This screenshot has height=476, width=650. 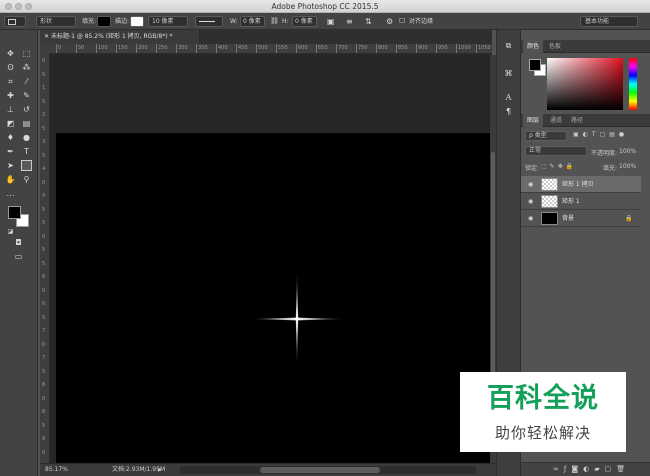 What do you see at coordinates (546, 136) in the screenshot?
I see `layer-filter-select: ρ 类型` at bounding box center [546, 136].